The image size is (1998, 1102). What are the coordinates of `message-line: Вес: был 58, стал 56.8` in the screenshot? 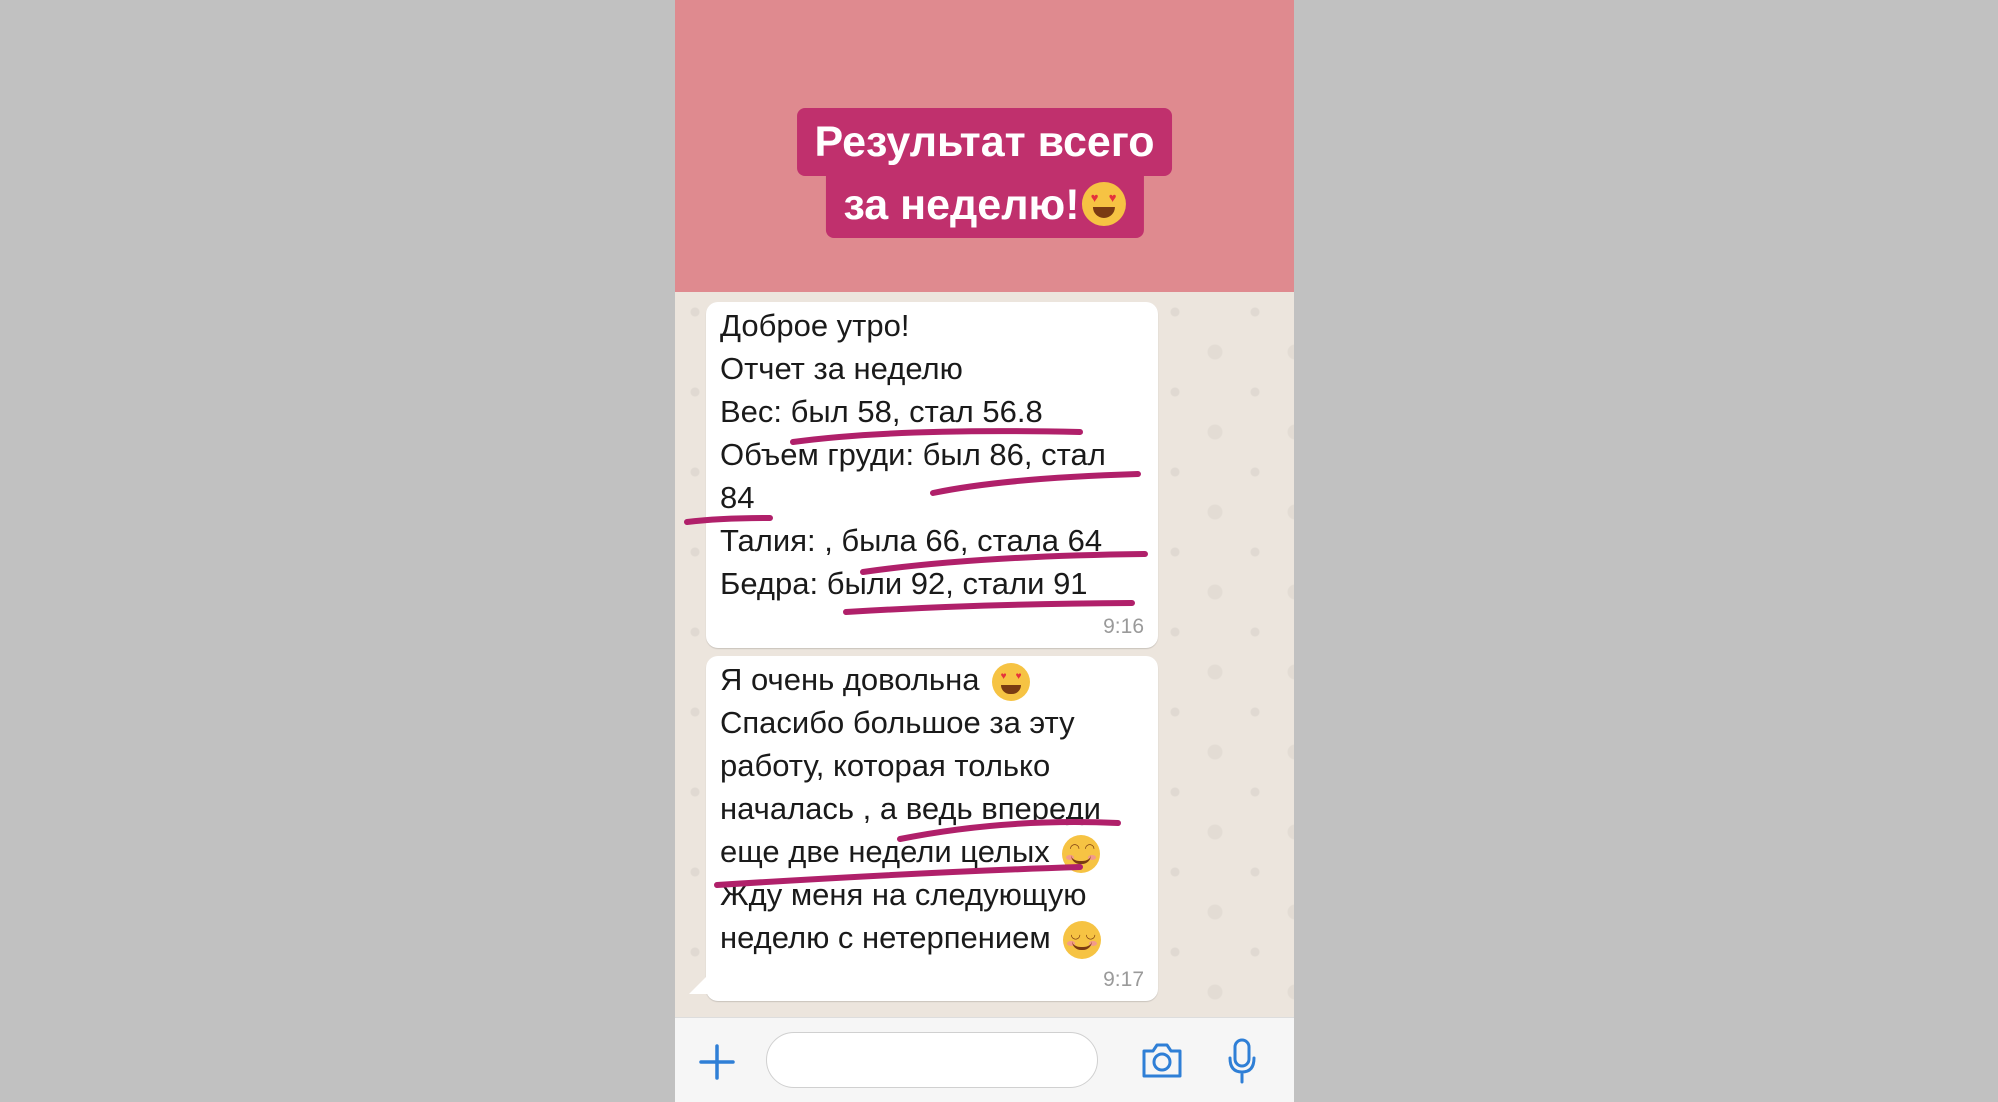 It's located at (881, 411).